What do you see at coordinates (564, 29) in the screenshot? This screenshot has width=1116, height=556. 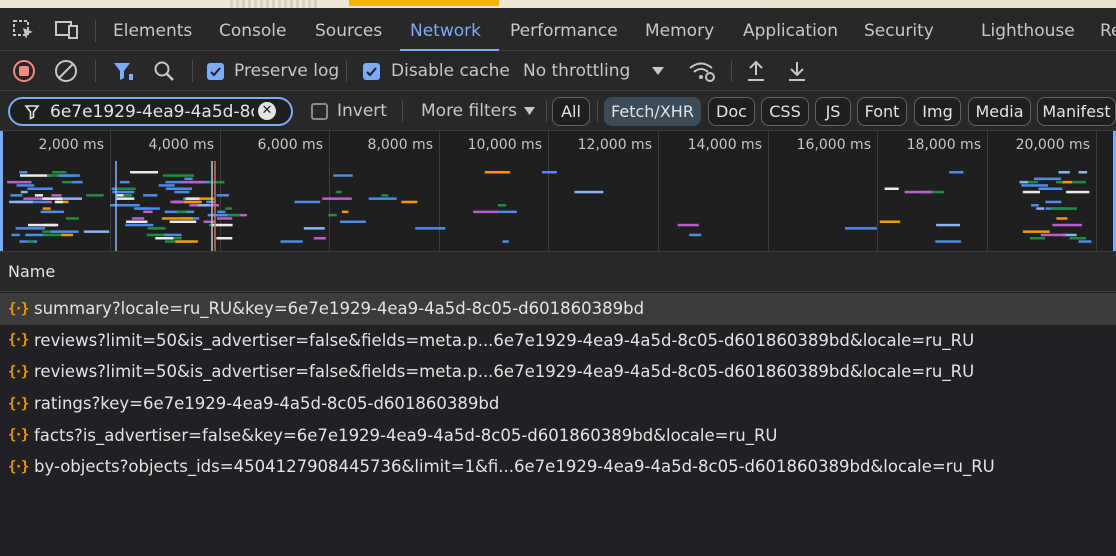 I see `tab-performance: Performance` at bounding box center [564, 29].